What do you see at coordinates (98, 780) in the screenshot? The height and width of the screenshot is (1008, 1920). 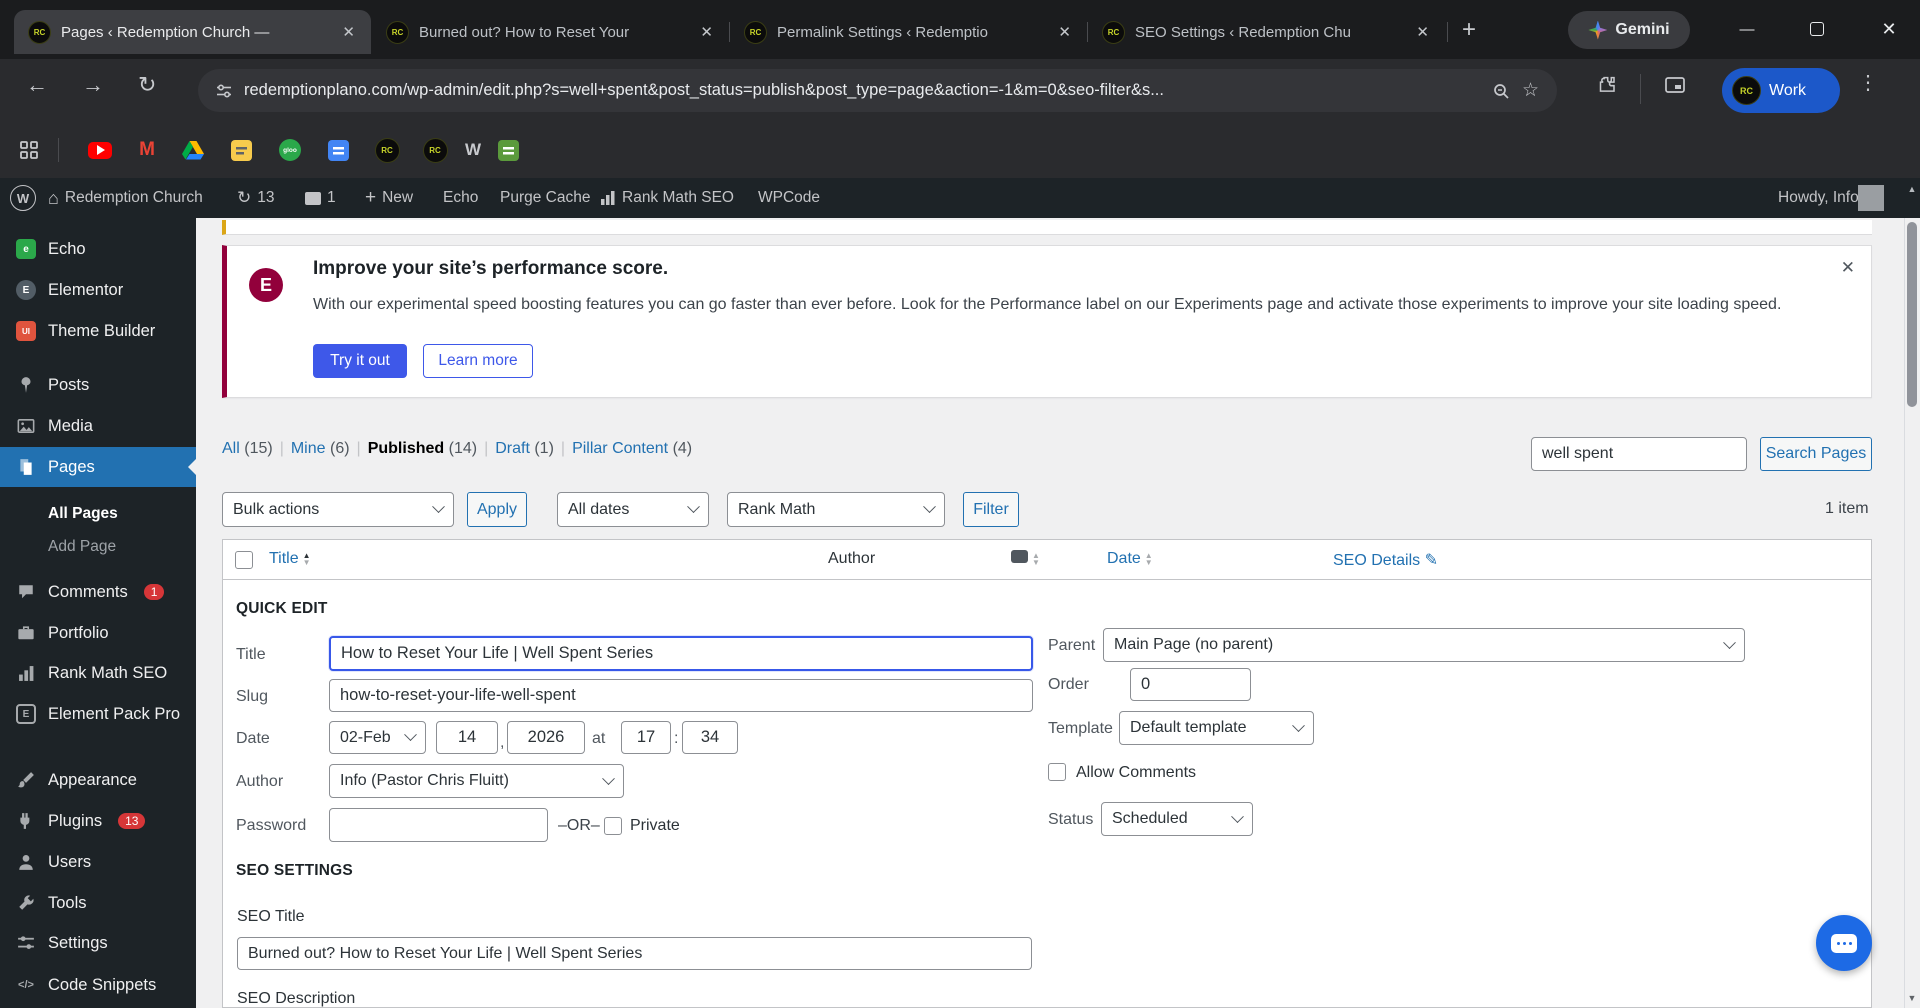 I see `sidebar-item-appearance: Appearance` at bounding box center [98, 780].